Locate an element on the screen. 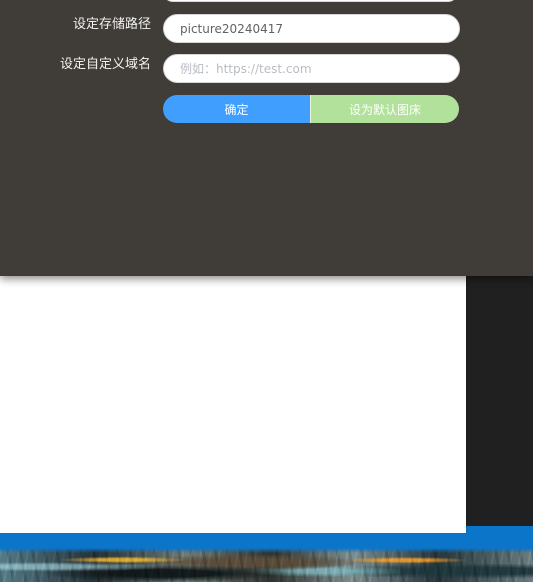 This screenshot has height=582, width=533. confirm-button: 确定 is located at coordinates (236, 109).